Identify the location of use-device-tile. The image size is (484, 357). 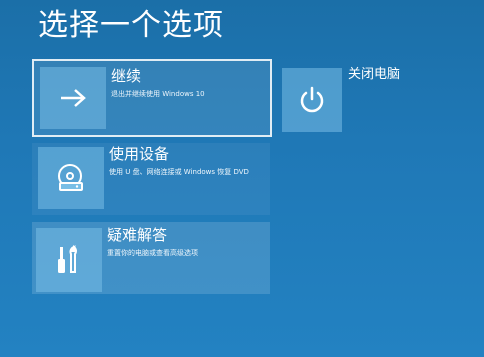
(71, 178).